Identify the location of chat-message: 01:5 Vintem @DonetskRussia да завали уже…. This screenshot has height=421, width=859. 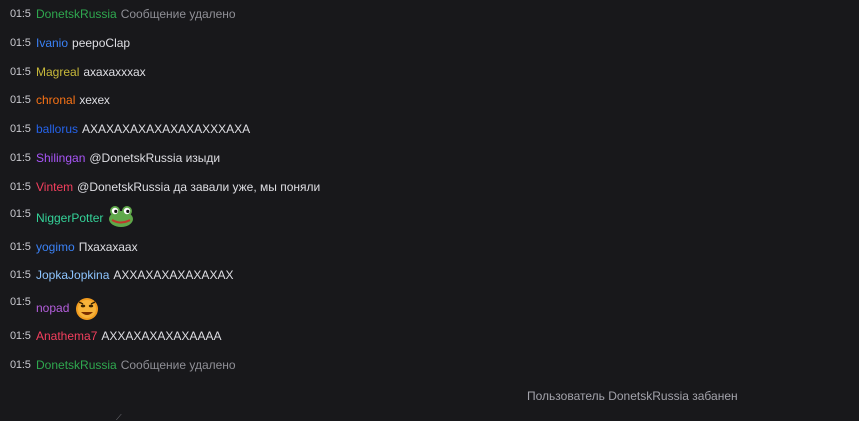
(260, 187).